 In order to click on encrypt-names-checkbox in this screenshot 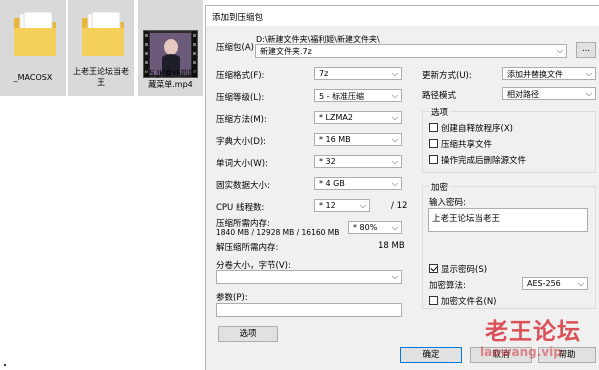, I will do `click(433, 300)`.